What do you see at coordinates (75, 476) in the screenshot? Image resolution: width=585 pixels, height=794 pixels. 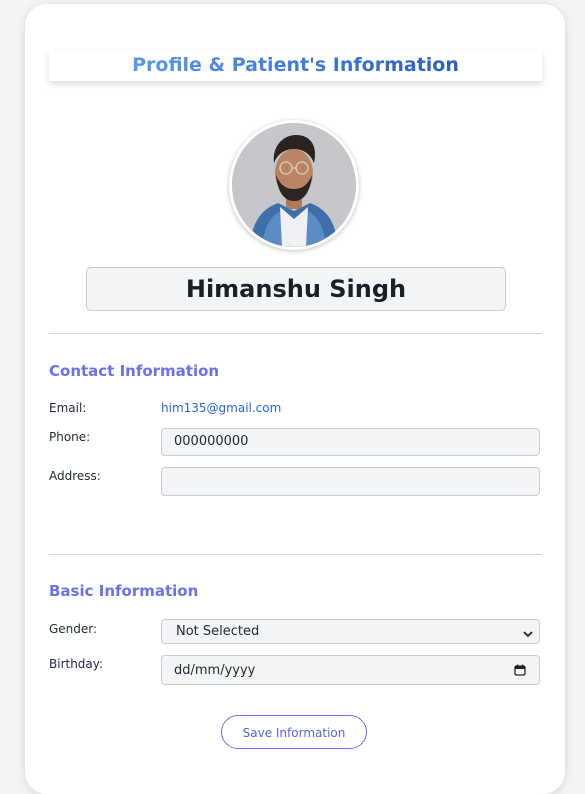 I see `address-label: Address:` at bounding box center [75, 476].